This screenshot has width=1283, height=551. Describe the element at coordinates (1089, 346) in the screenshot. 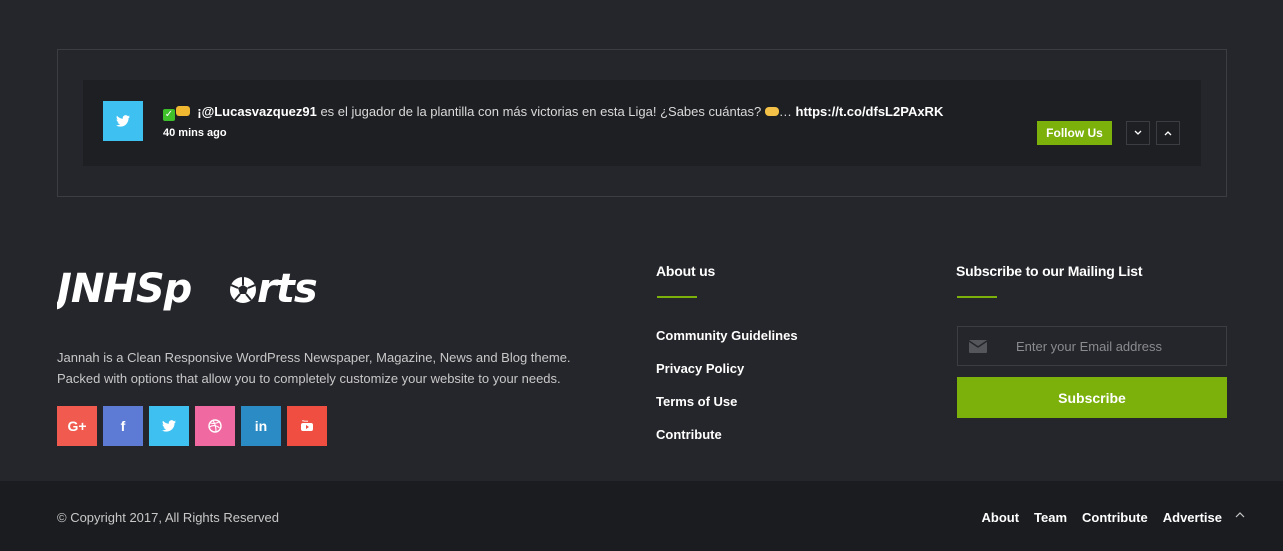

I see `email-placeholder: Enter your Email address` at that location.